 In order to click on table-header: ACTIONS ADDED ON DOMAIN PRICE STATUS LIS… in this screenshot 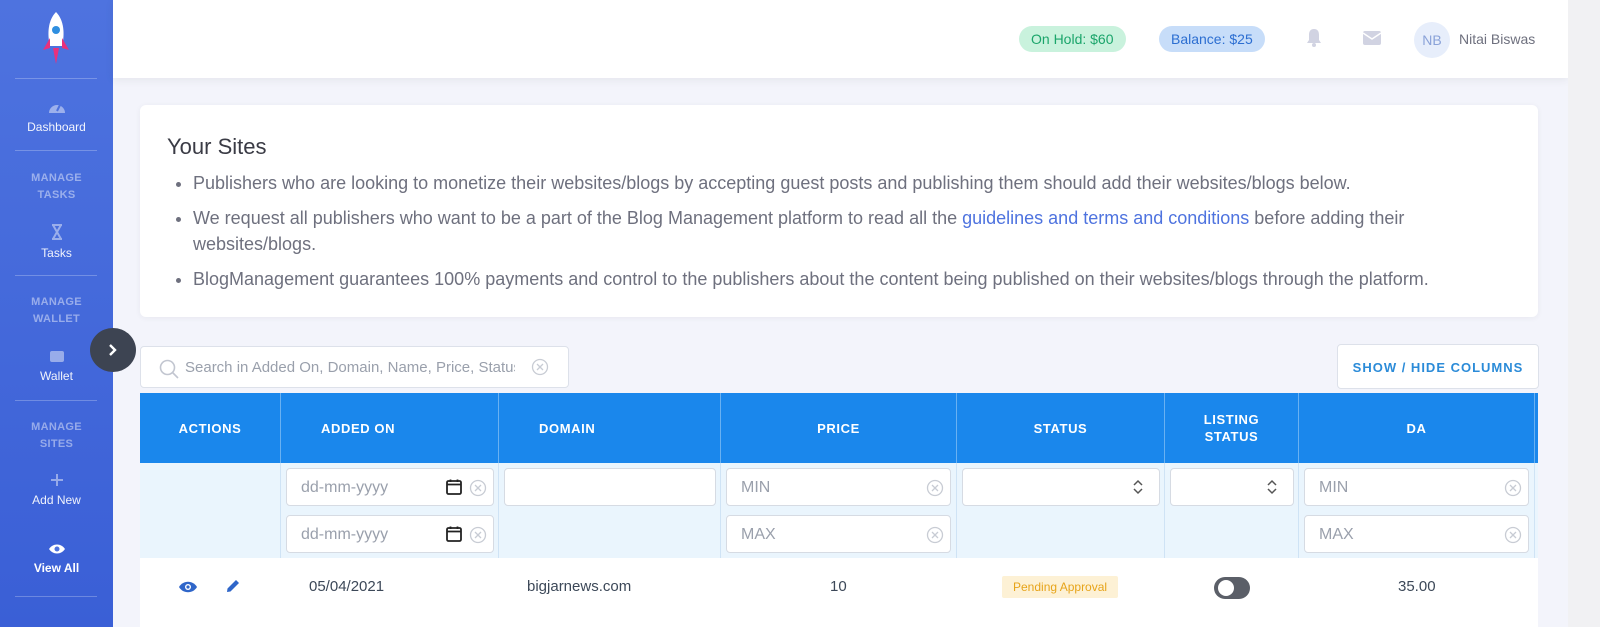, I will do `click(839, 428)`.